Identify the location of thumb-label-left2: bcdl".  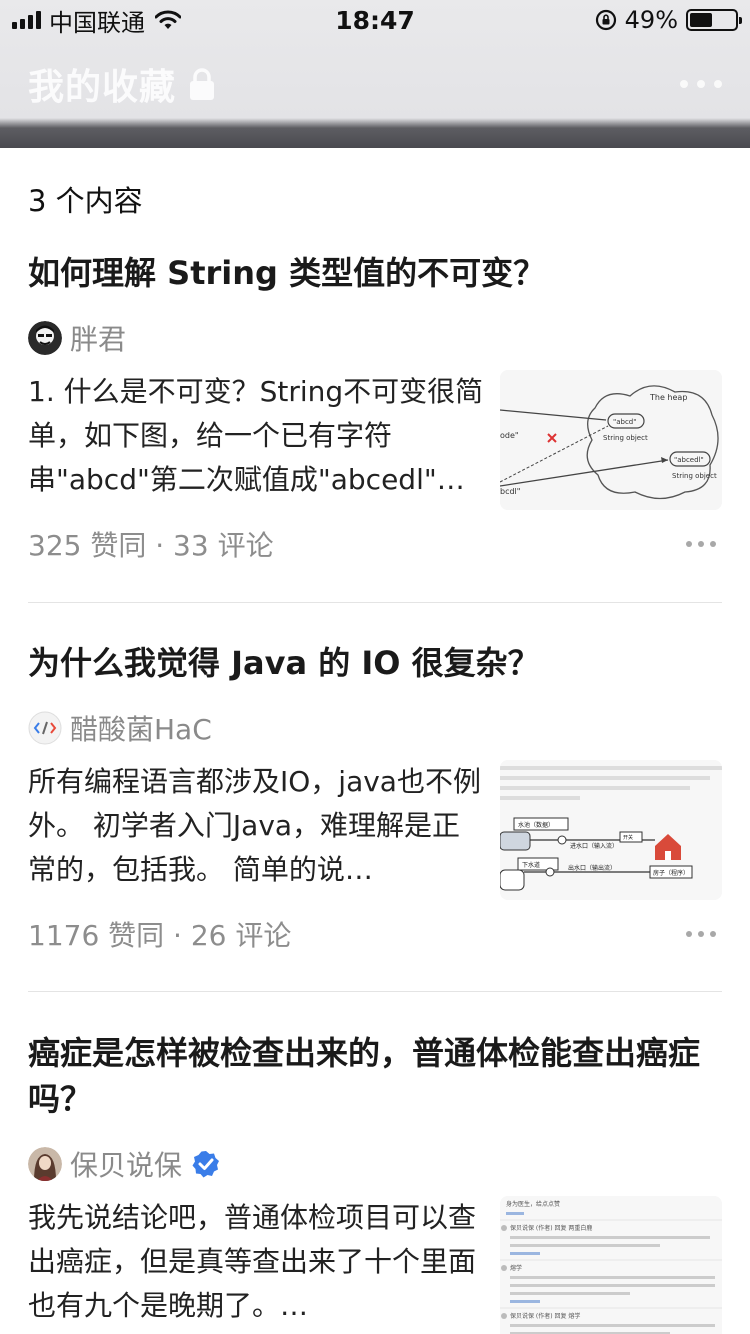
(510, 491).